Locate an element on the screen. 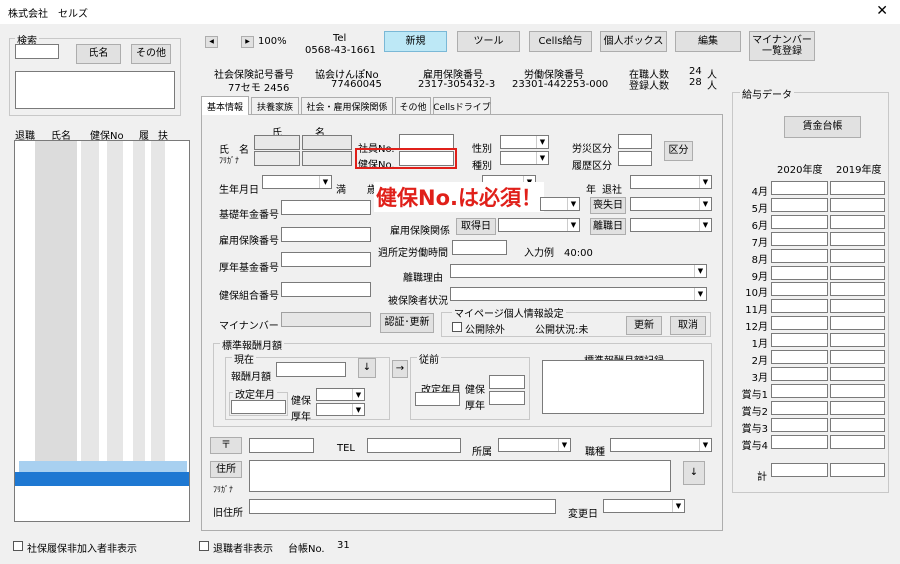  address-input is located at coordinates (460, 476).